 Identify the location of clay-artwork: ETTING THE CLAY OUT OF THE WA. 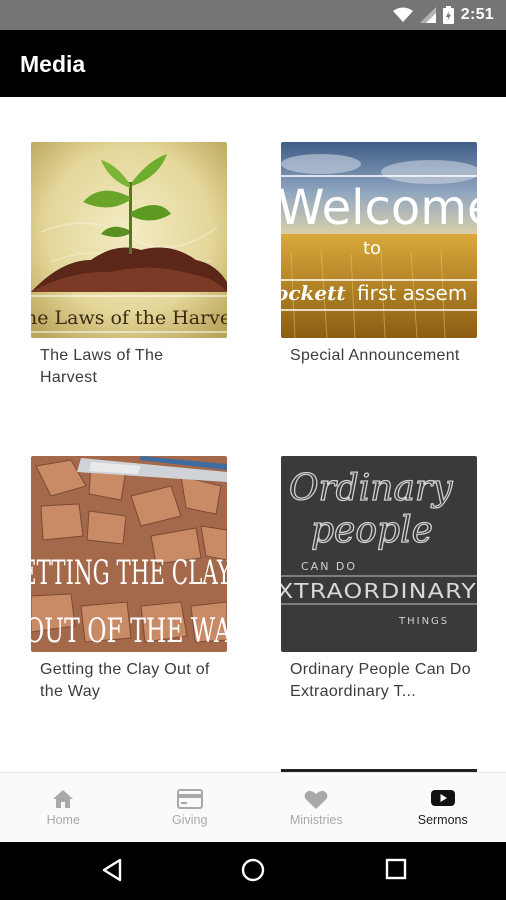
(129, 554).